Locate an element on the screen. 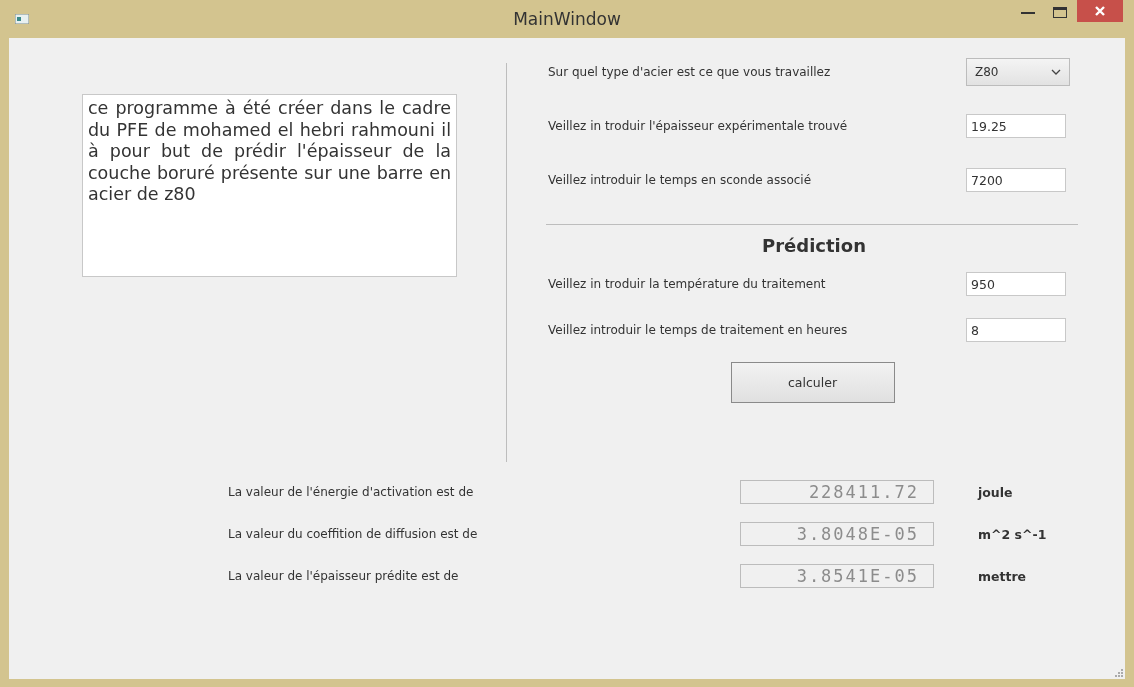 This screenshot has width=1134, height=687. field-label: Veillez introduir le temps en sconde associé is located at coordinates (680, 180).